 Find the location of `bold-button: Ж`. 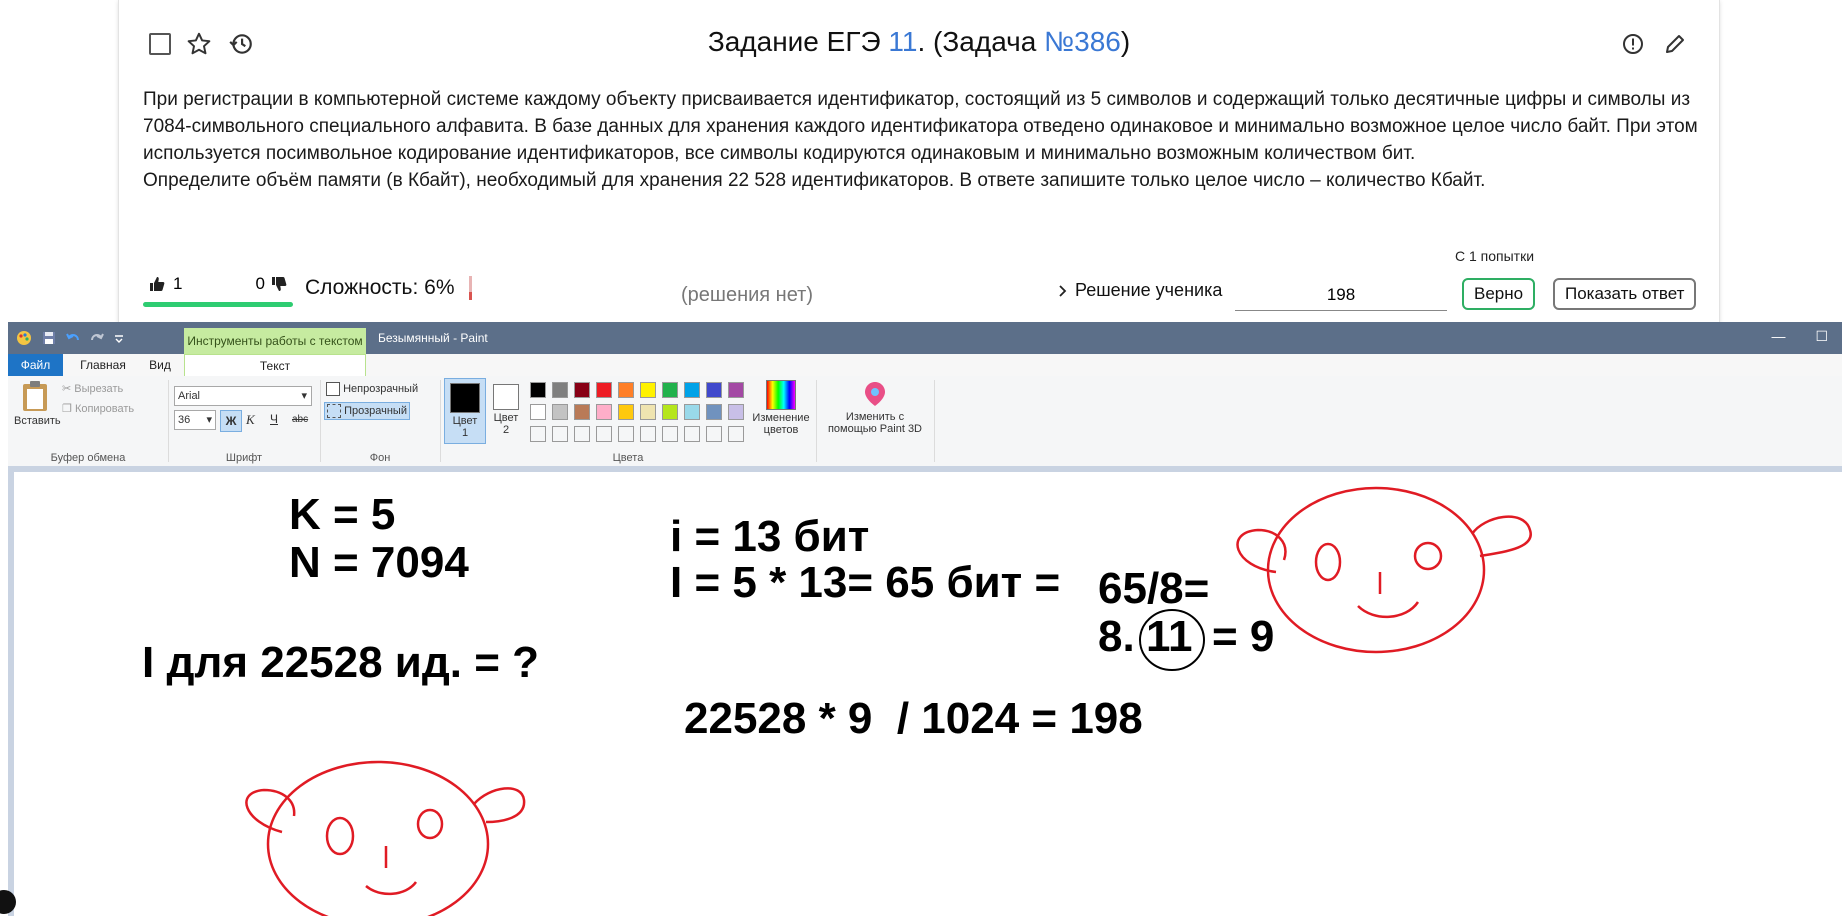

bold-button: Ж is located at coordinates (231, 421).